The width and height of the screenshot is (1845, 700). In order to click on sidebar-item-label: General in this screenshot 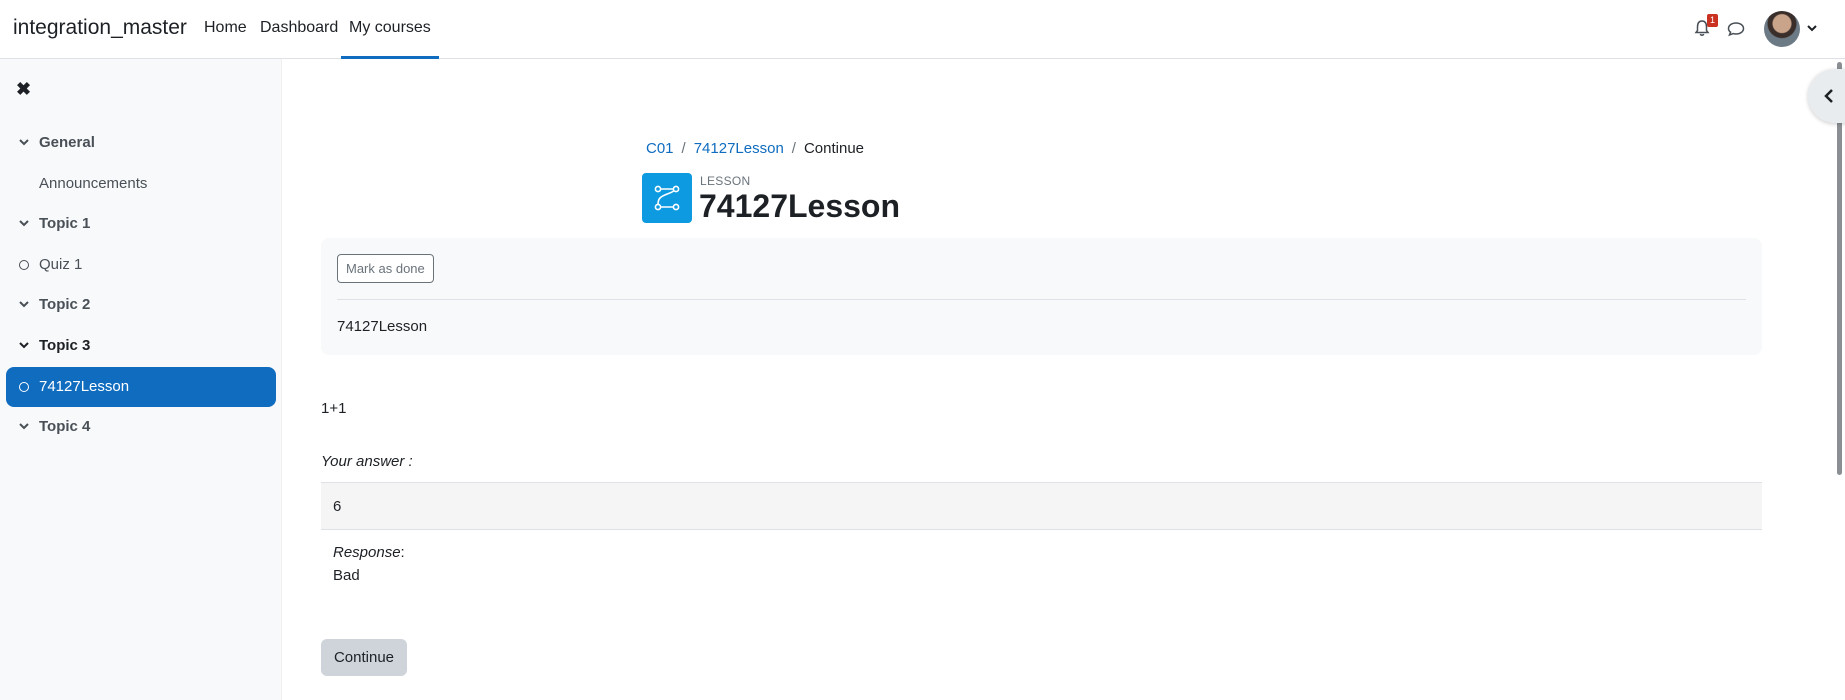, I will do `click(67, 142)`.